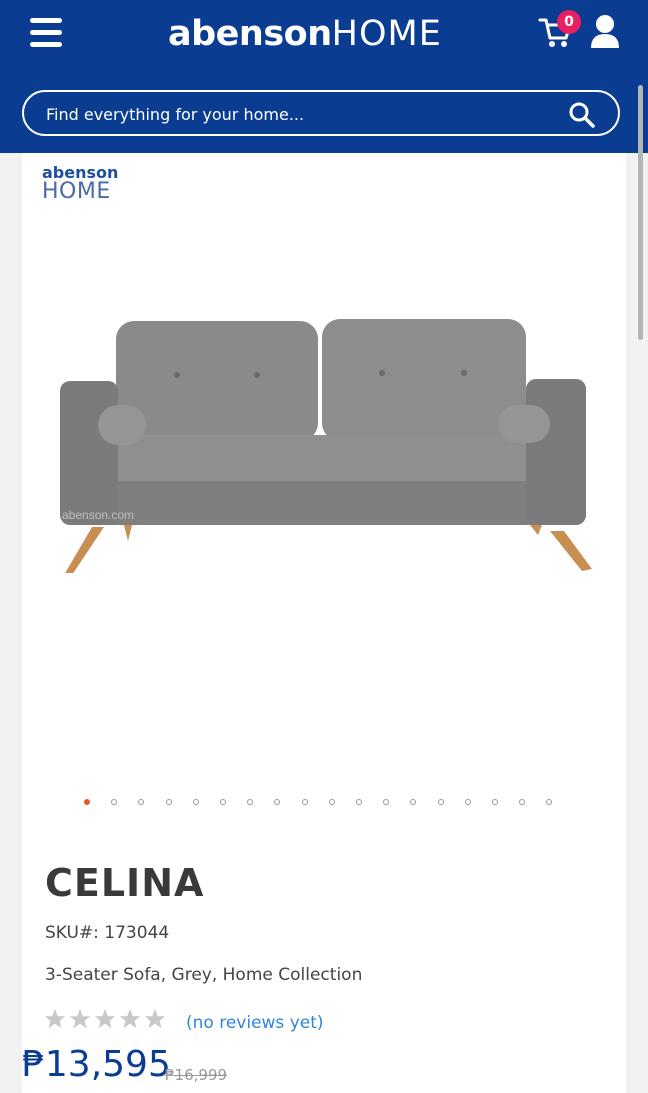 This screenshot has width=648, height=1093. What do you see at coordinates (324, 76) in the screenshot?
I see `top-header: abensonHOME 0` at bounding box center [324, 76].